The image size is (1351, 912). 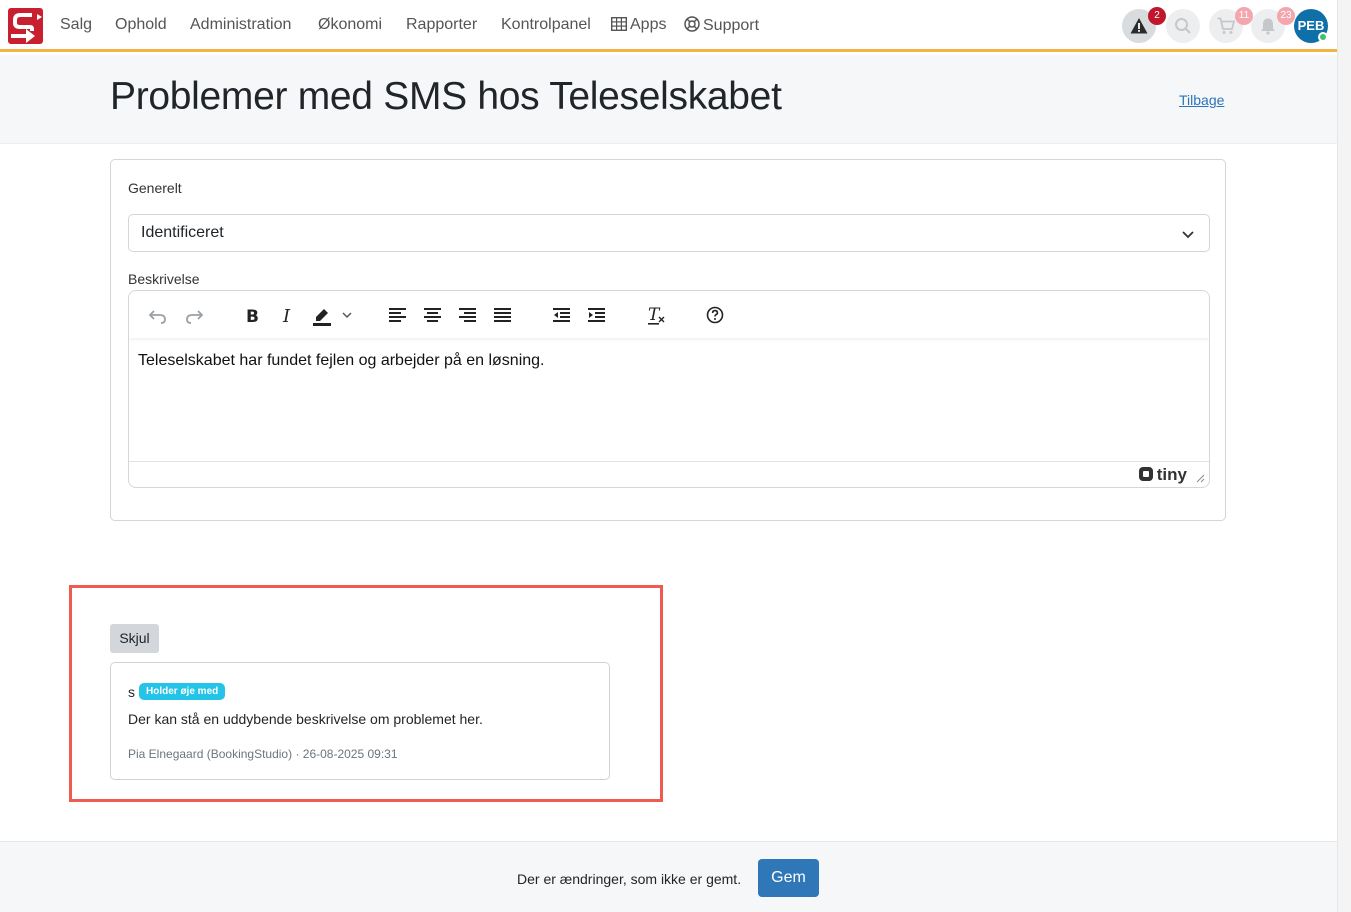 I want to click on tiny-brand: tiny, so click(x=1162, y=476).